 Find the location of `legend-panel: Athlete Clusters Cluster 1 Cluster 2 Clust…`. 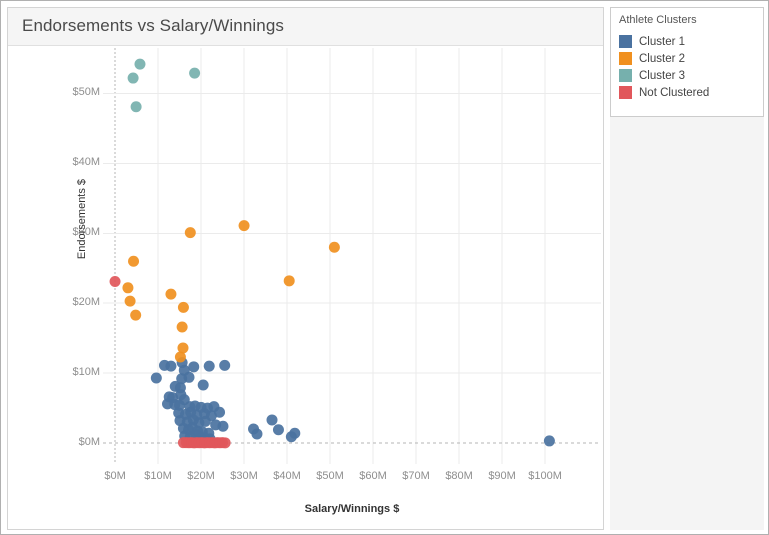

legend-panel: Athlete Clusters Cluster 1 Cluster 2 Clust… is located at coordinates (687, 62).